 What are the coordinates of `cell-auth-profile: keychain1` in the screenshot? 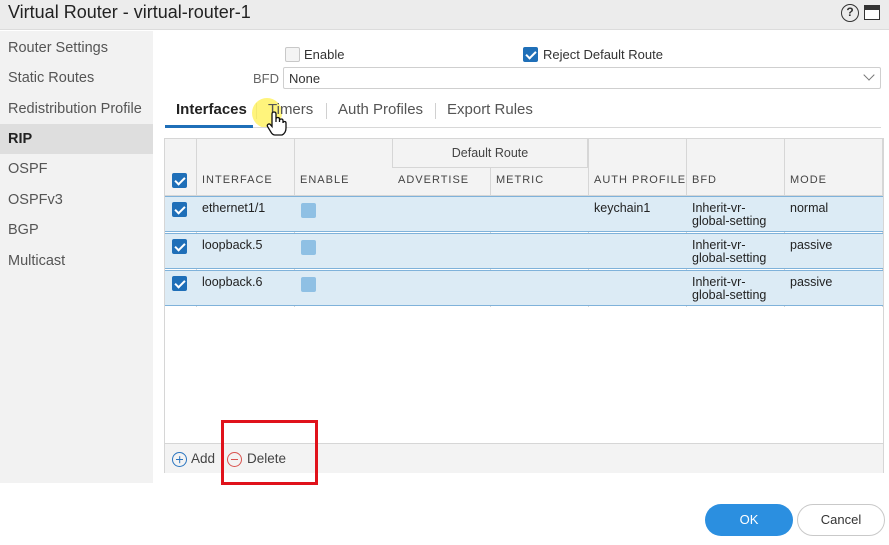 It's located at (622, 208).